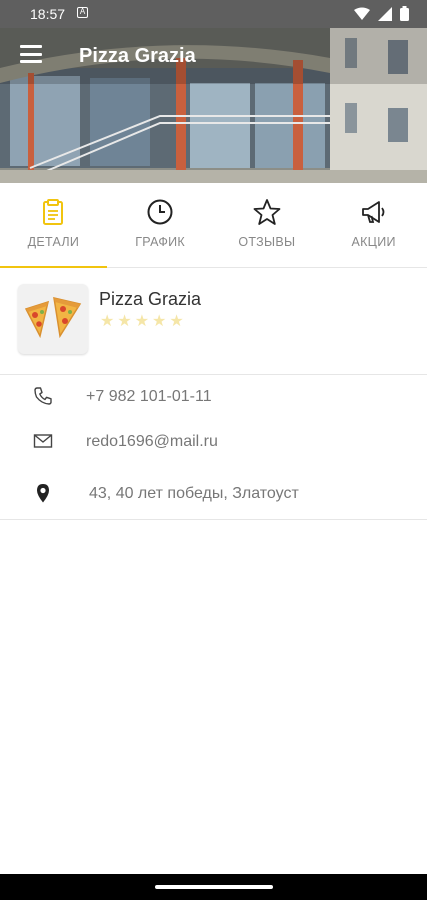 The height and width of the screenshot is (900, 427). I want to click on restaurant-logo, so click(53, 319).